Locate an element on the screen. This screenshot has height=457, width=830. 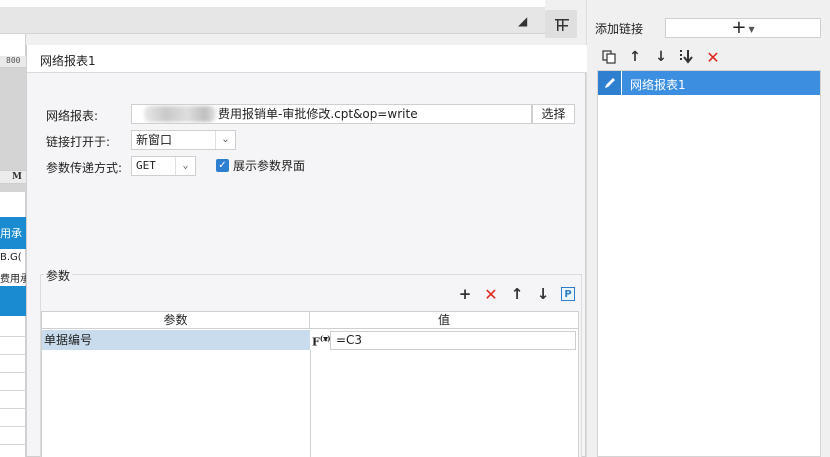
column-divider is located at coordinates (310, 403).